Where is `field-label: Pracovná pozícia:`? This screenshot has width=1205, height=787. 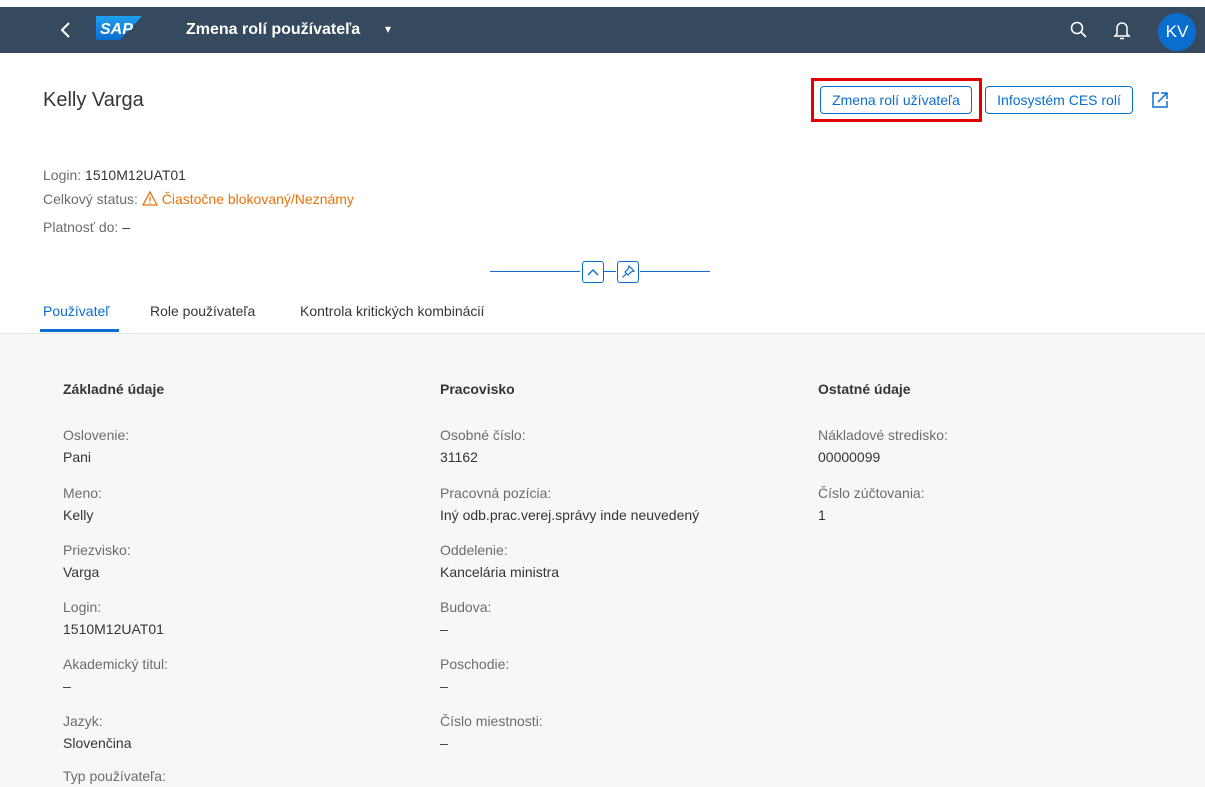
field-label: Pracovná pozícia: is located at coordinates (496, 493).